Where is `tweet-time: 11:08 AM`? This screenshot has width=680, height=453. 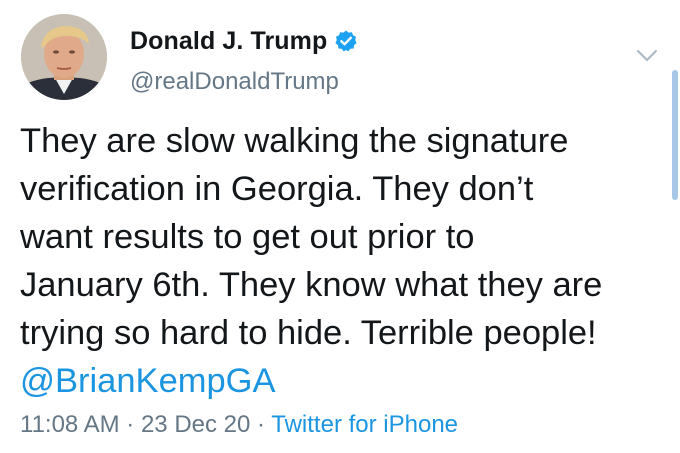 tweet-time: 11:08 AM is located at coordinates (70, 424).